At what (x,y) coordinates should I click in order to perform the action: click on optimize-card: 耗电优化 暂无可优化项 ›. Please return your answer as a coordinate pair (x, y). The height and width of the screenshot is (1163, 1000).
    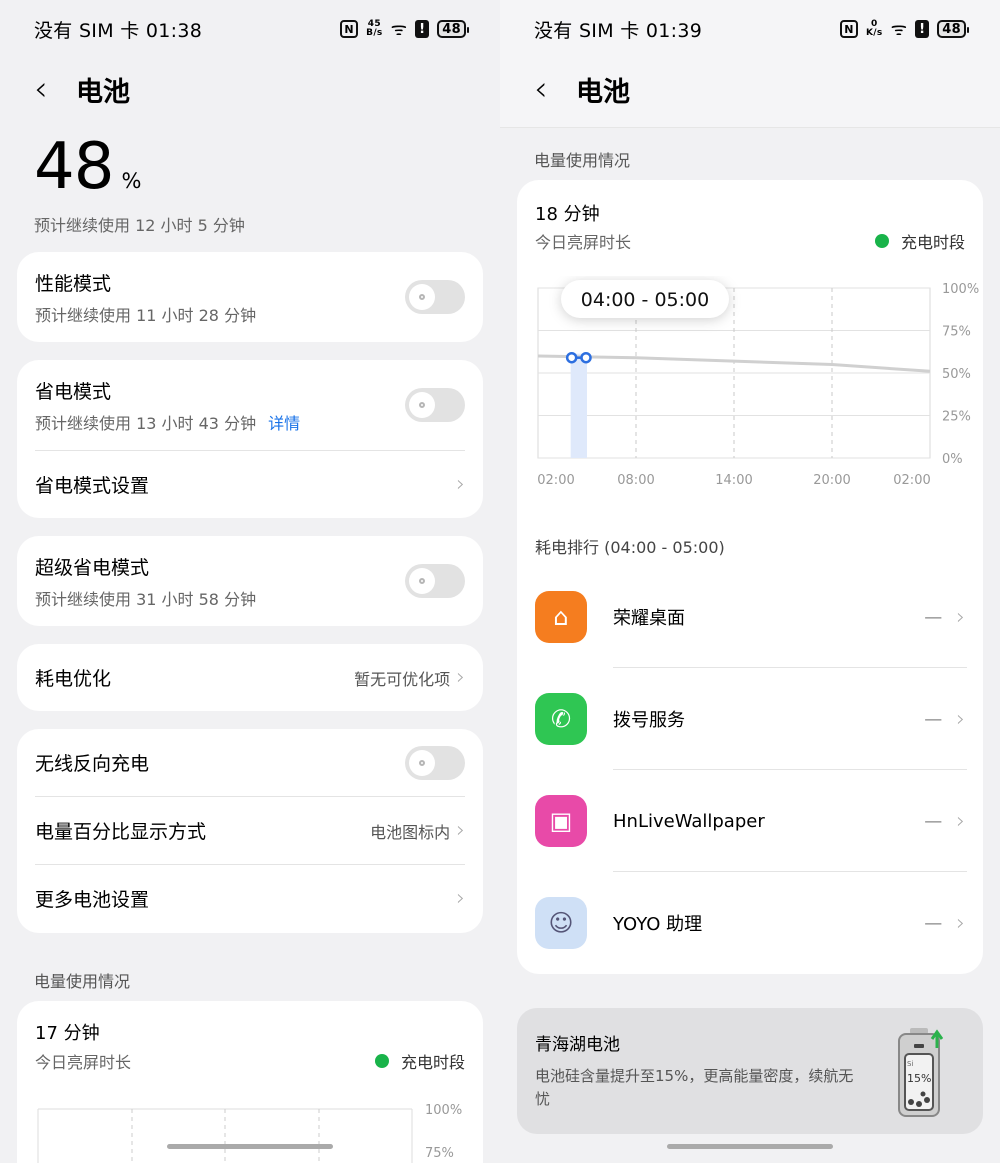
    Looking at the image, I should click on (250, 677).